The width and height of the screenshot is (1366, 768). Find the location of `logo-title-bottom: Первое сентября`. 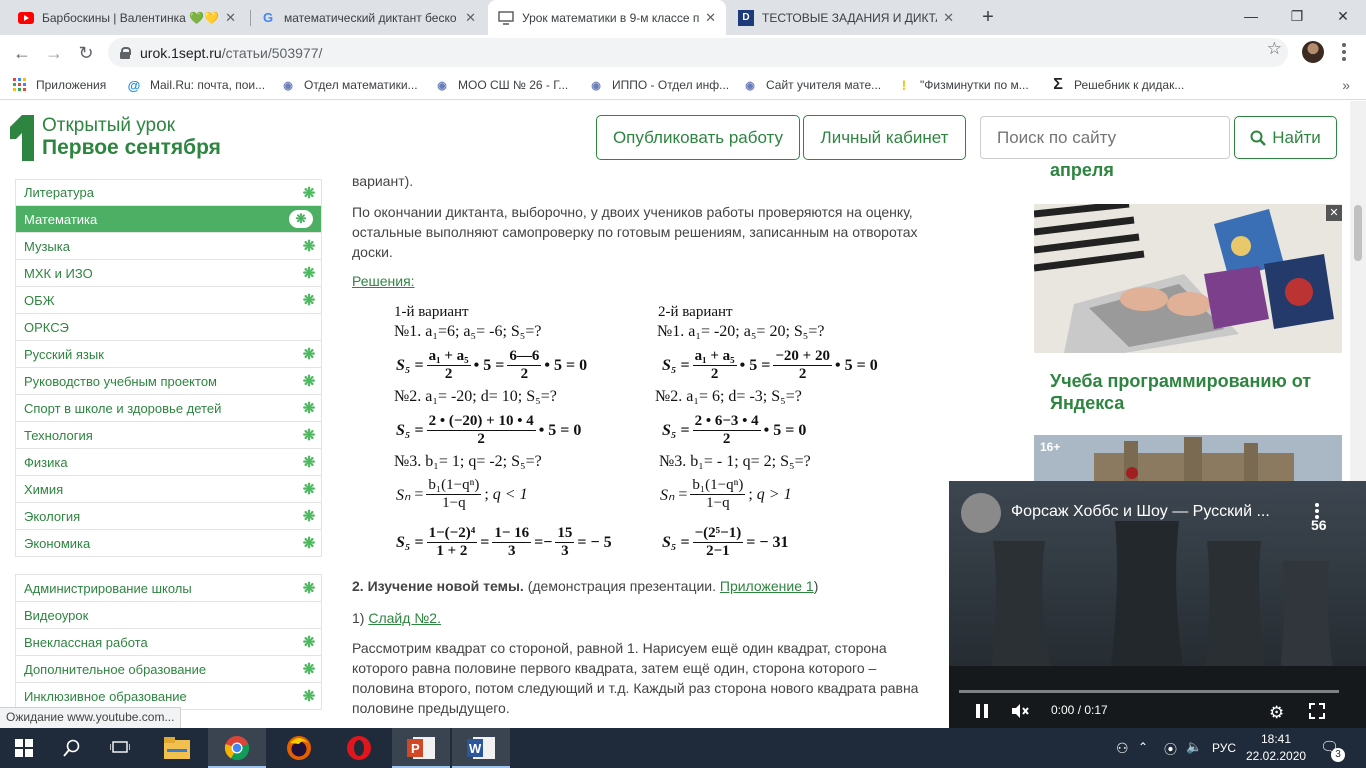

logo-title-bottom: Первое сентября is located at coordinates (131, 148).